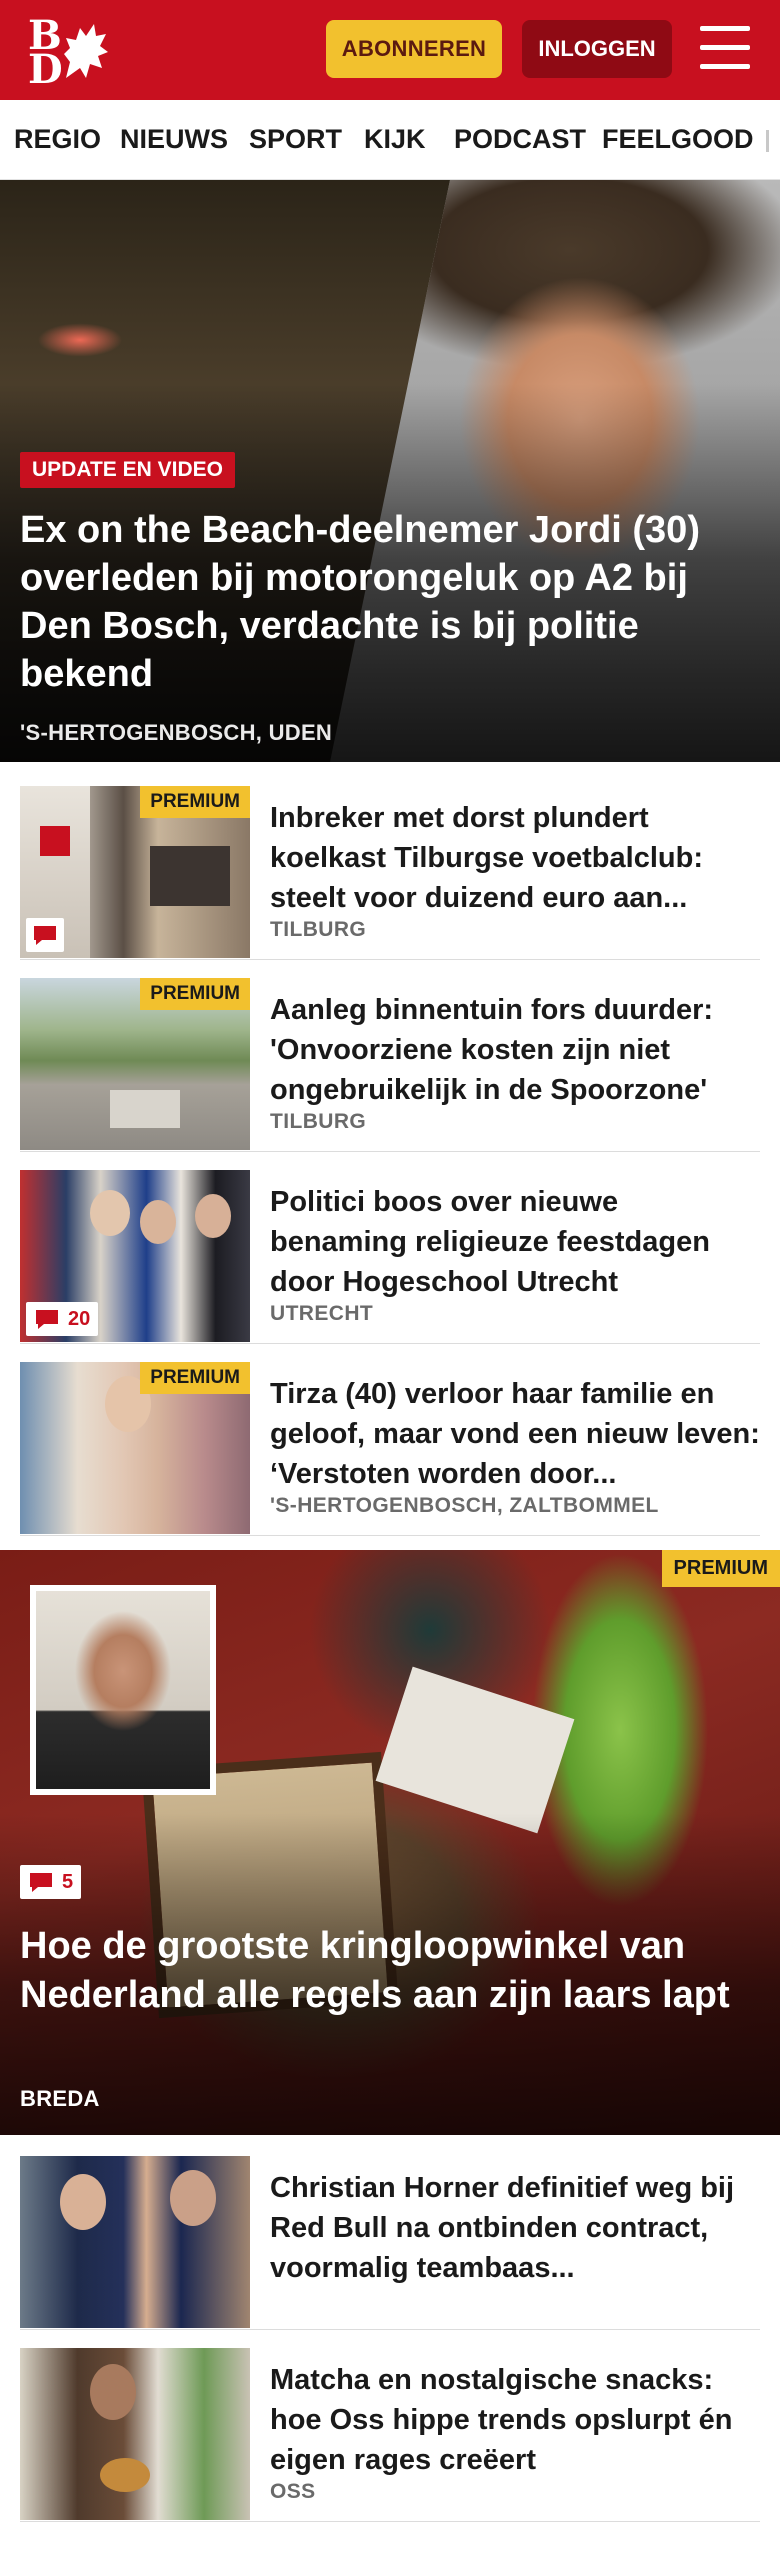 This screenshot has height=2560, width=780. What do you see at coordinates (295, 139) in the screenshot?
I see `nav-item-sport: SPORT` at bounding box center [295, 139].